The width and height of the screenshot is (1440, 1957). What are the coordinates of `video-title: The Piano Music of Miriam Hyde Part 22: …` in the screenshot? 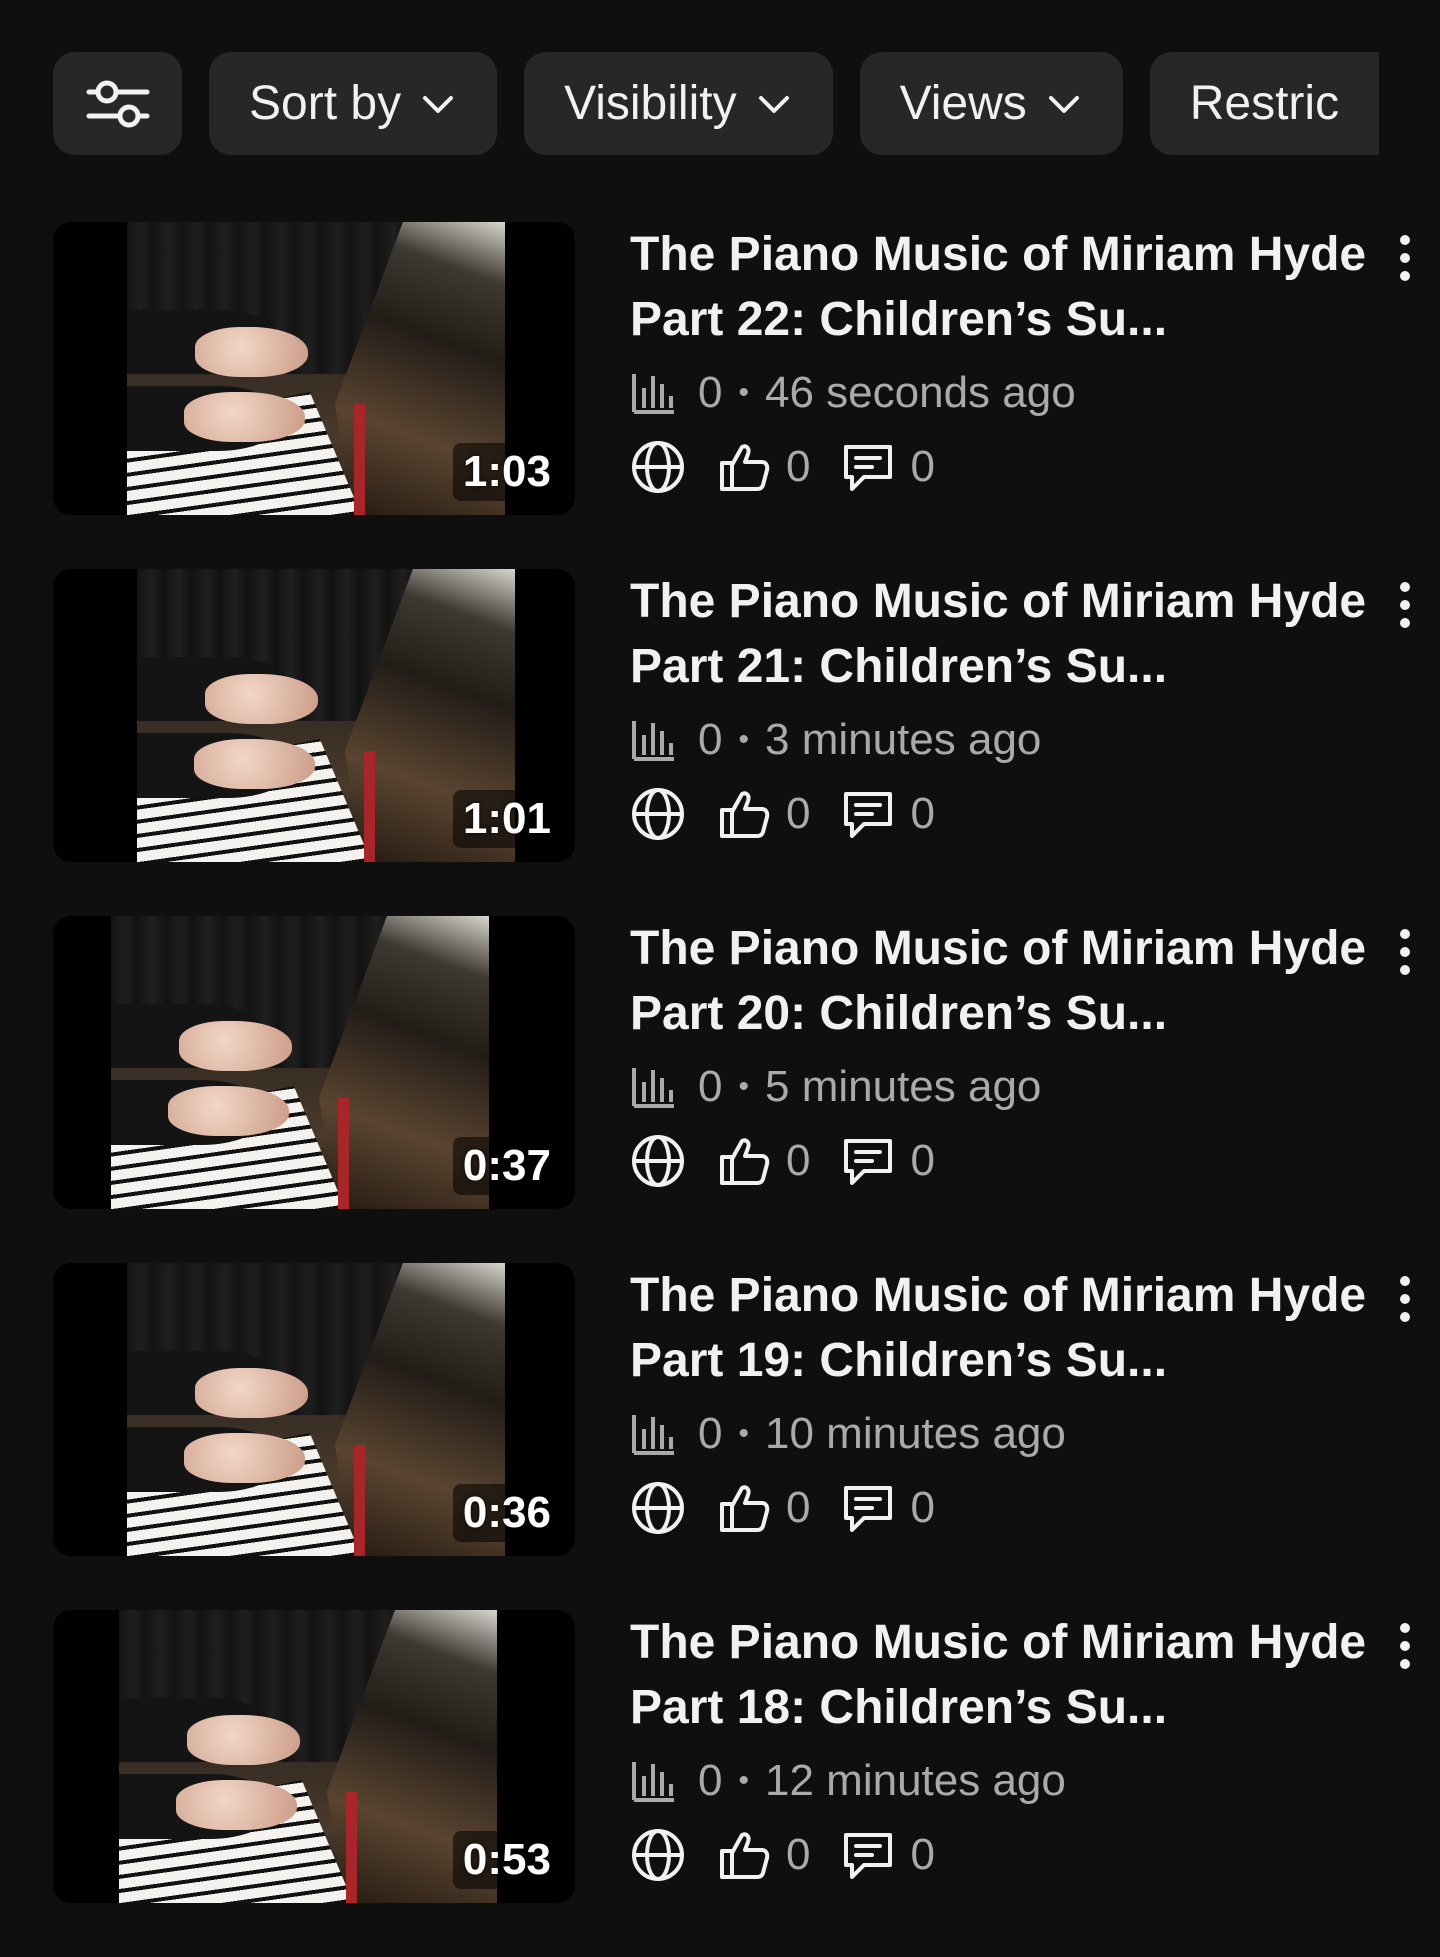 It's located at (1010, 287).